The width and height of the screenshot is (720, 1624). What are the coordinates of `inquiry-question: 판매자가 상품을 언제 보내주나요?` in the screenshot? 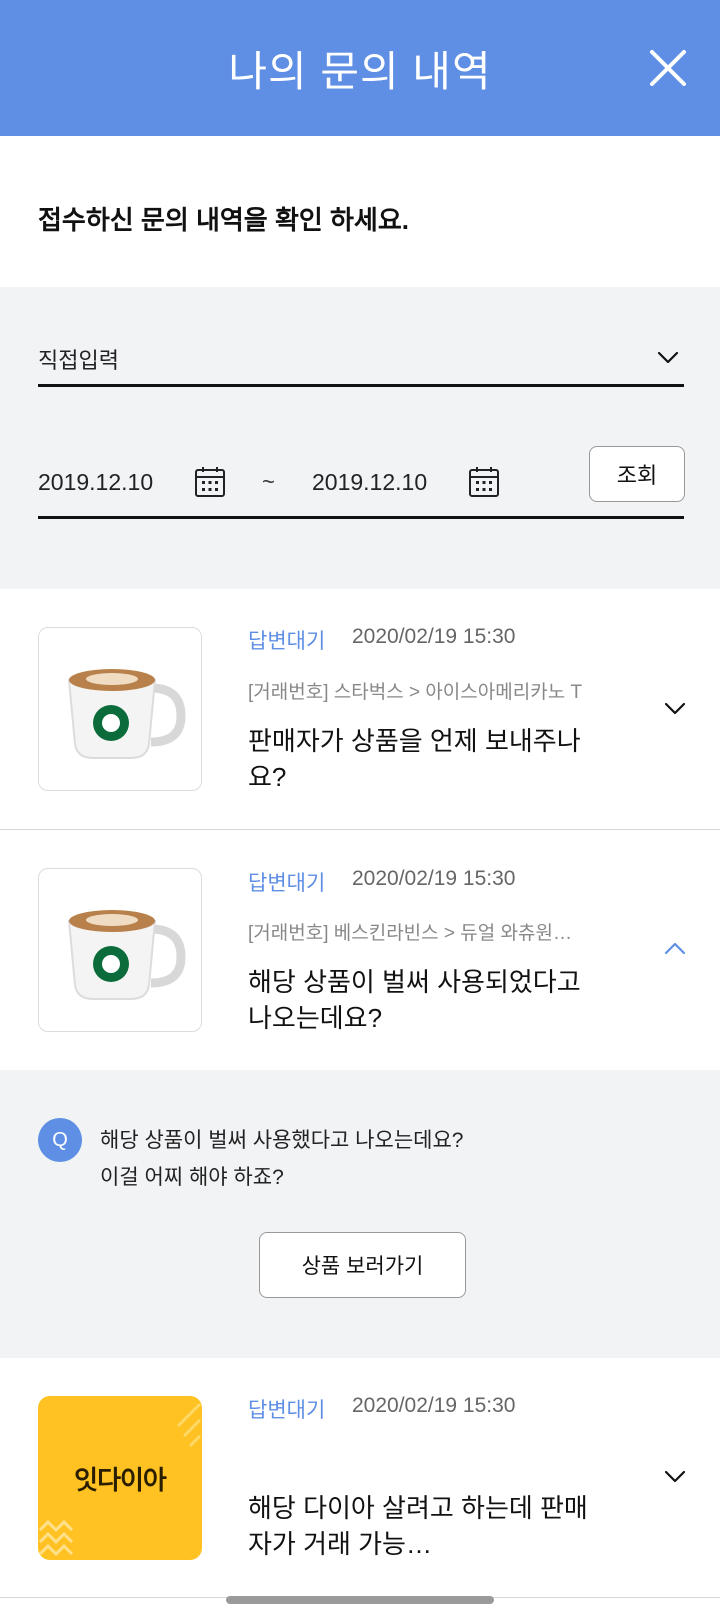 It's located at (414, 759).